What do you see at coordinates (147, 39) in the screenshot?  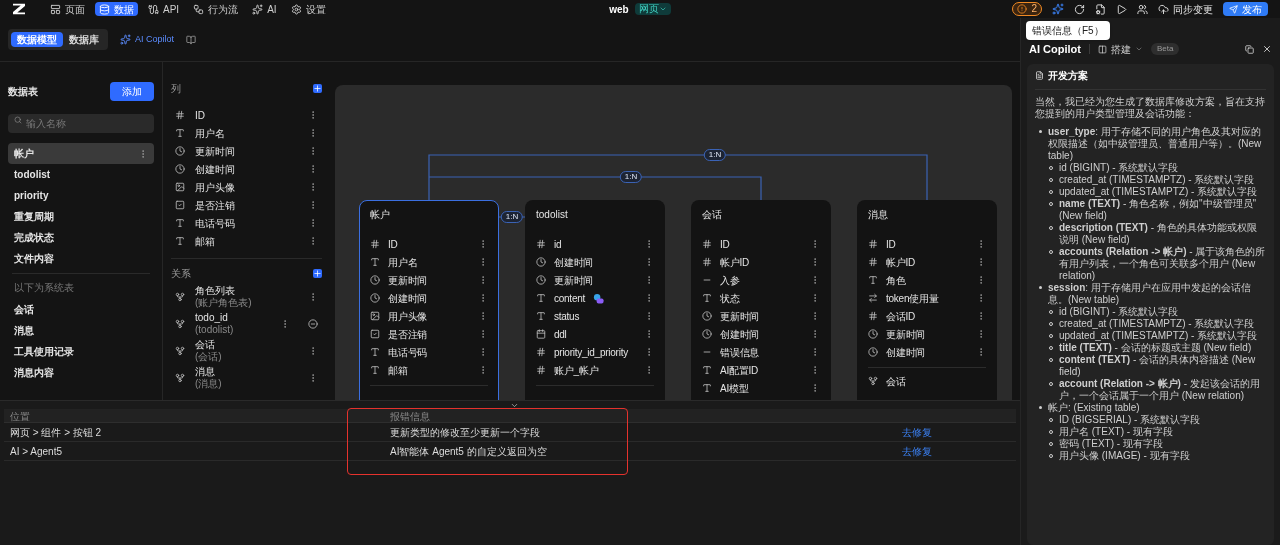 I see `copilot-link: AI Copilot` at bounding box center [147, 39].